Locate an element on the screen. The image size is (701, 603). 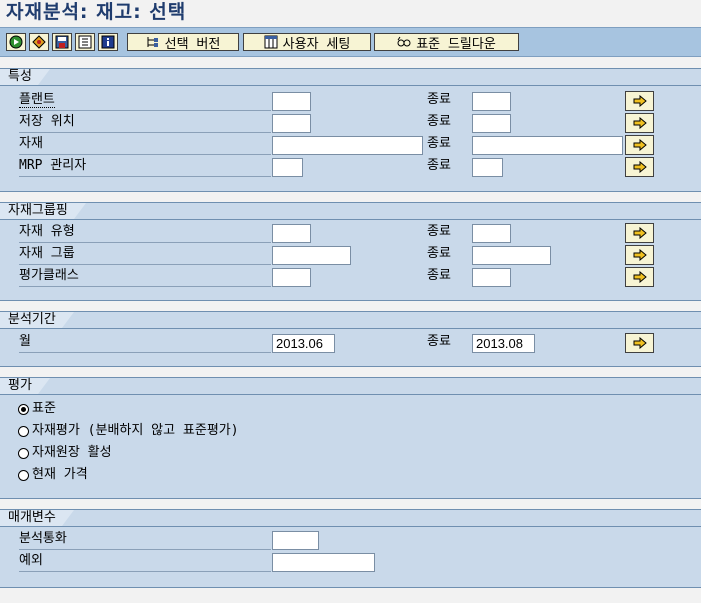
execute-icon is located at coordinates (16, 42).